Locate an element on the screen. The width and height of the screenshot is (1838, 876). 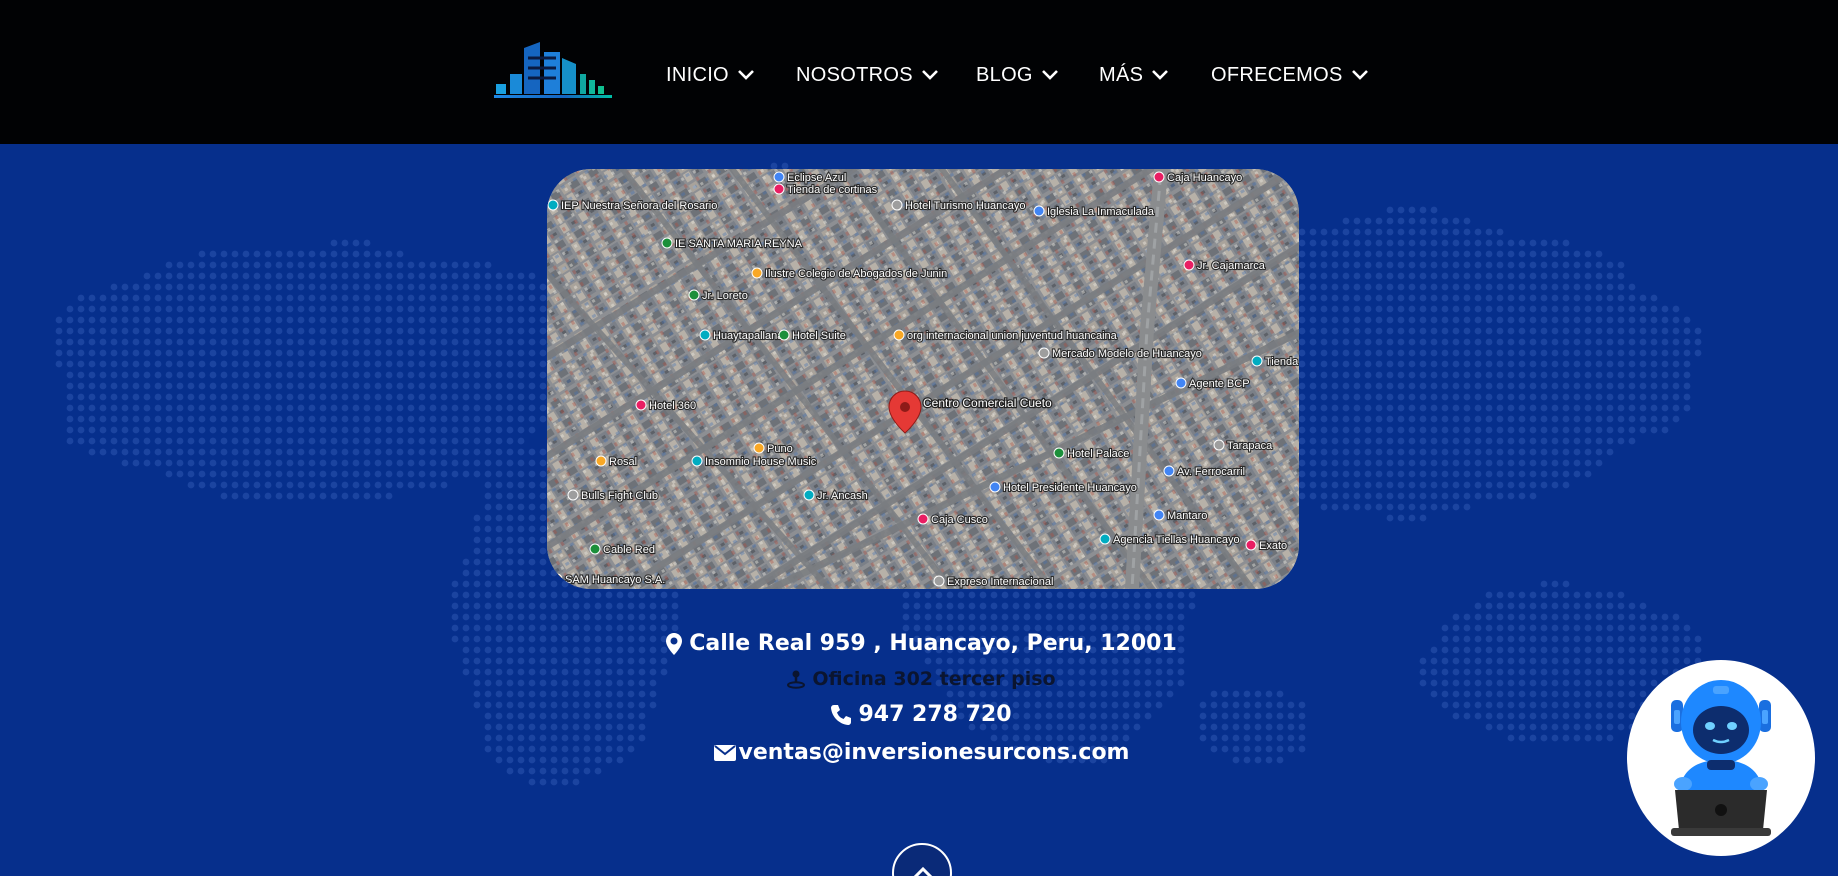
nav-item-blog: BLOG is located at coordinates (1017, 75).